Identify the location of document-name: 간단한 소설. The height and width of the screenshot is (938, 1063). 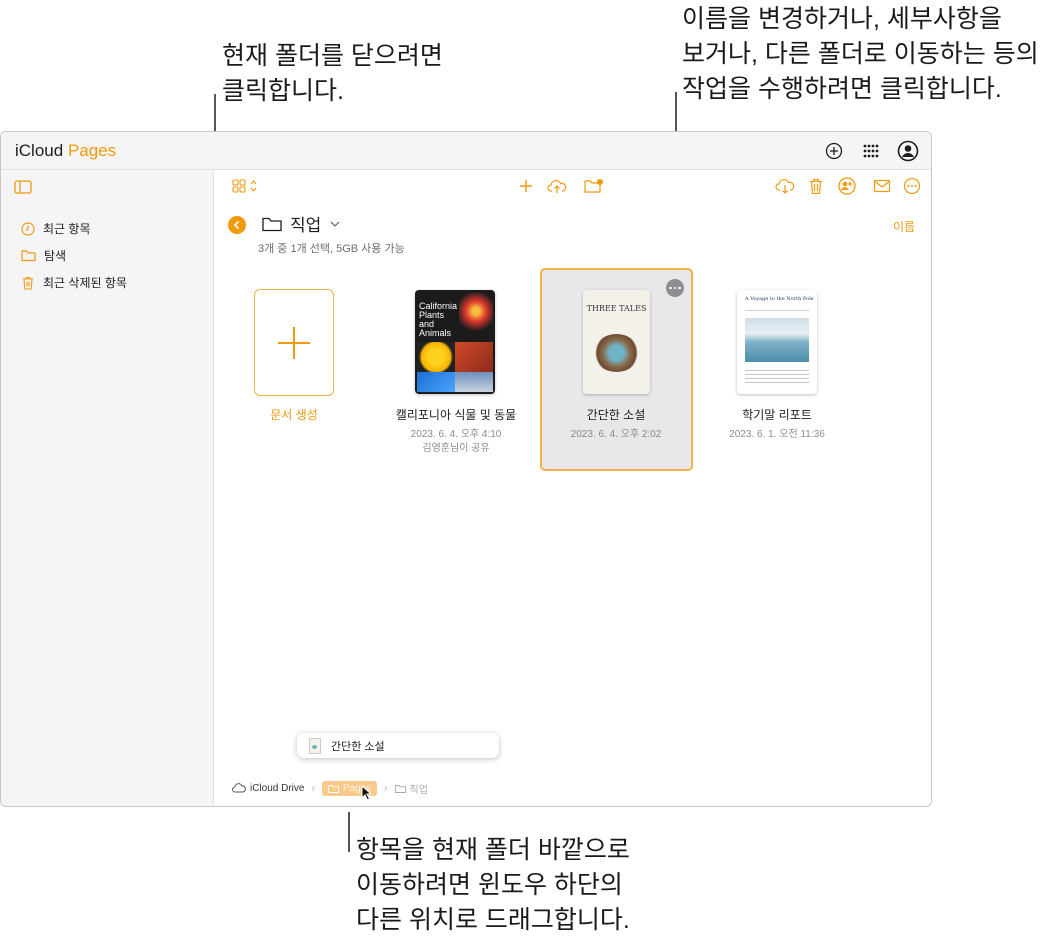
(616, 415).